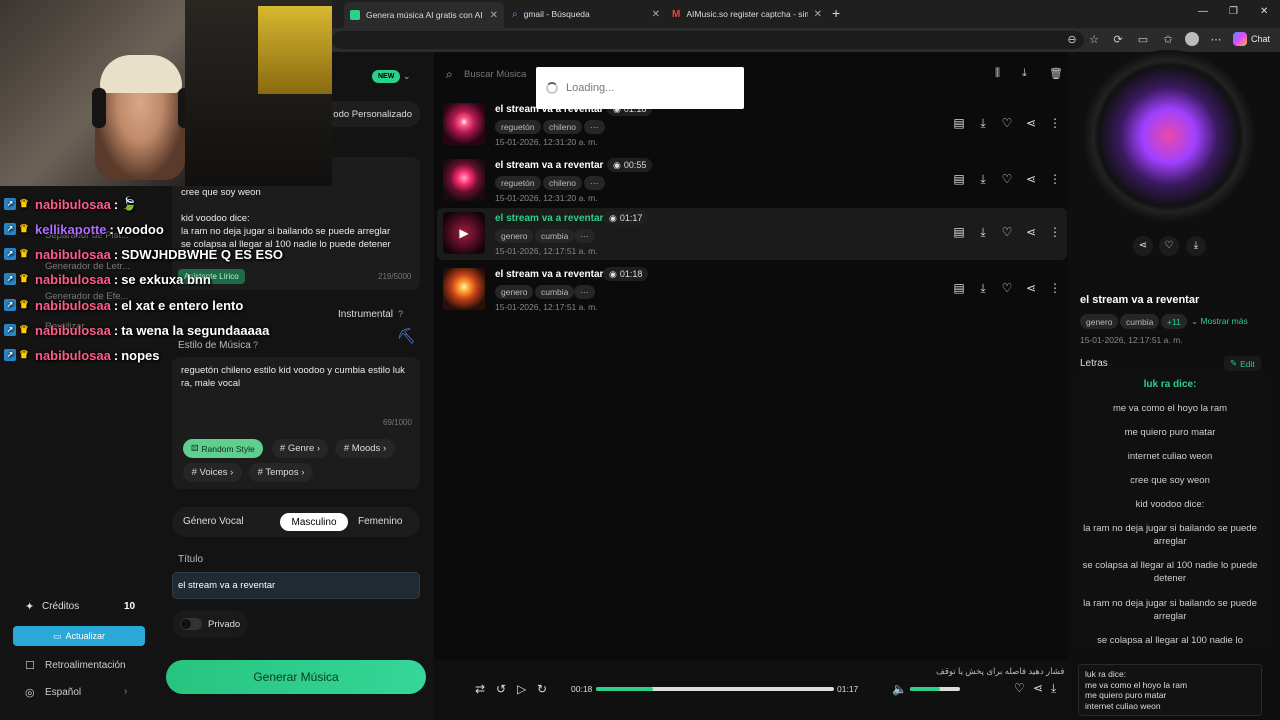  I want to click on credits-icon: ✦, so click(30, 607).